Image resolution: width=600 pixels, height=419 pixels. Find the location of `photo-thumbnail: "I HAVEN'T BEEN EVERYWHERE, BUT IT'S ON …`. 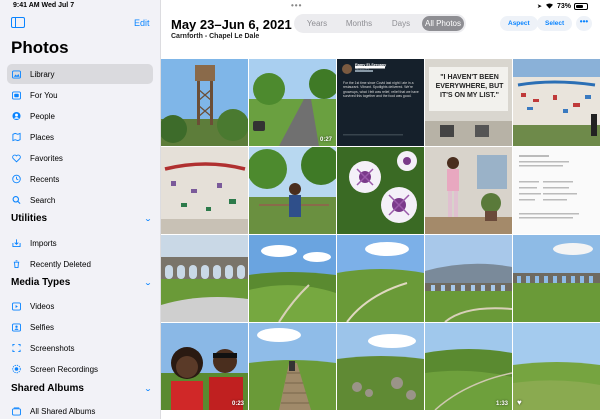

photo-thumbnail: "I HAVEN'T BEEN EVERYWHERE, BUT IT'S ON … is located at coordinates (468, 102).